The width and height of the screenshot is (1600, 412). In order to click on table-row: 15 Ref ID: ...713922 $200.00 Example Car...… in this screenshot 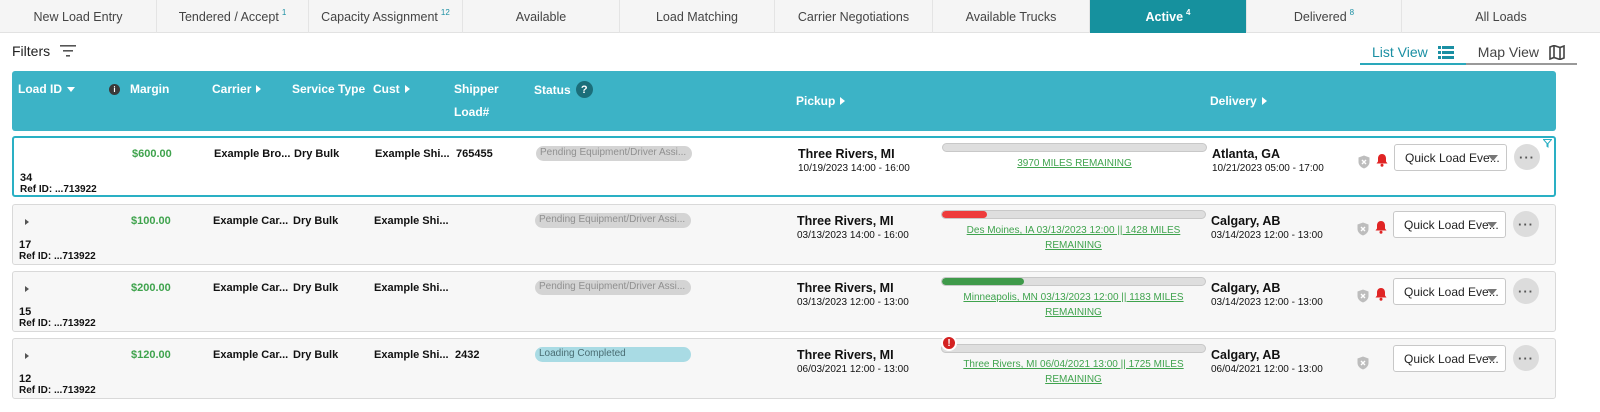, I will do `click(784, 301)`.